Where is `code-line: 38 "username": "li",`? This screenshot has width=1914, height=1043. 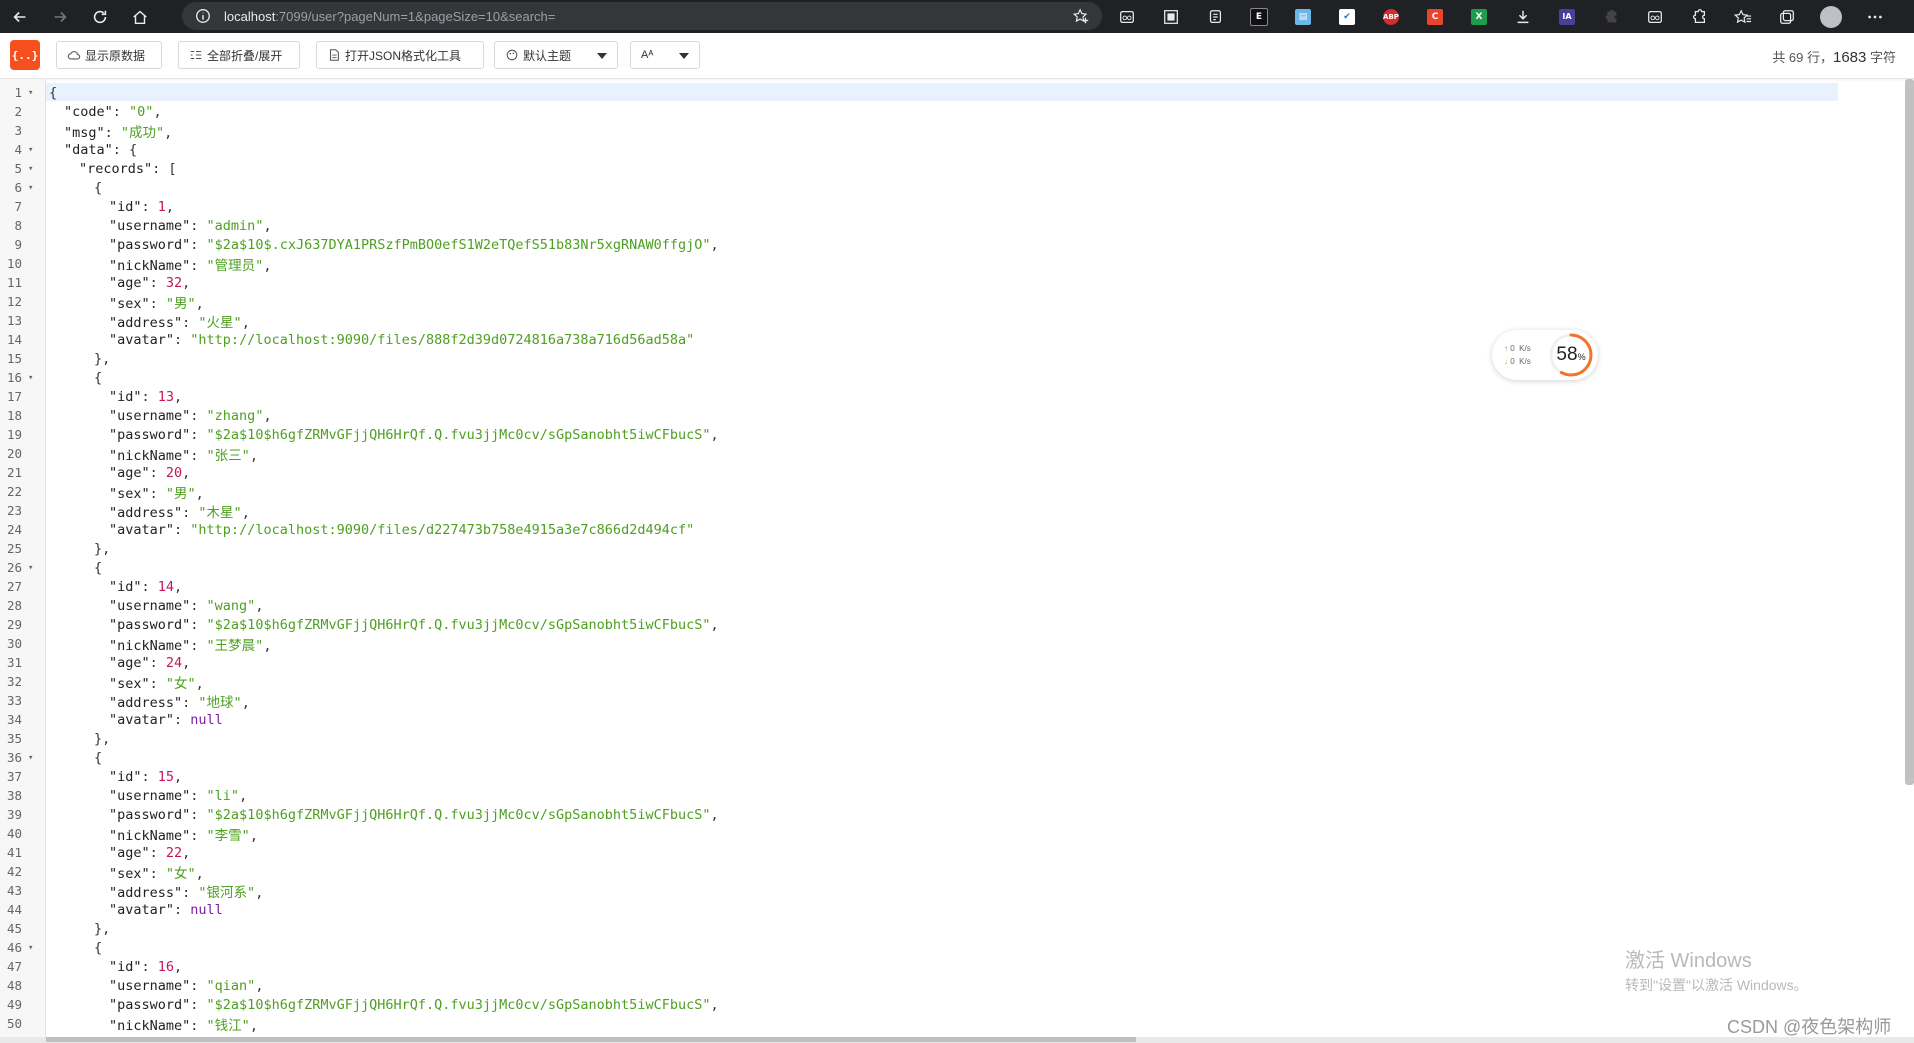 code-line: 38 "username": "li", is located at coordinates (930, 795).